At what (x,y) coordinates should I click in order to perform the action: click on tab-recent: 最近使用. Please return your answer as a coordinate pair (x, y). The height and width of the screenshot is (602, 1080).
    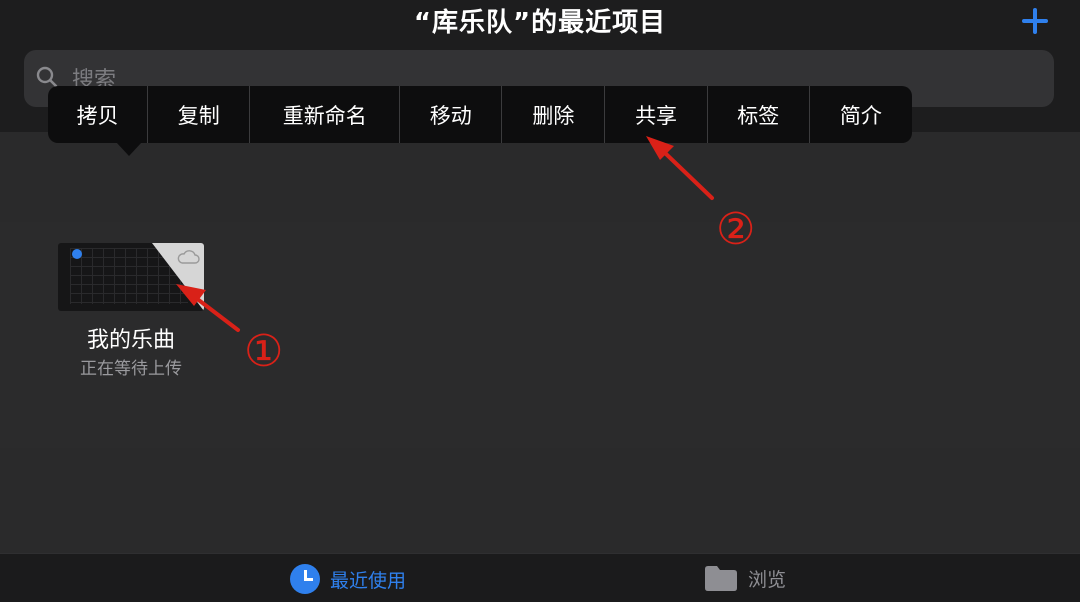
    Looking at the image, I should click on (348, 579).